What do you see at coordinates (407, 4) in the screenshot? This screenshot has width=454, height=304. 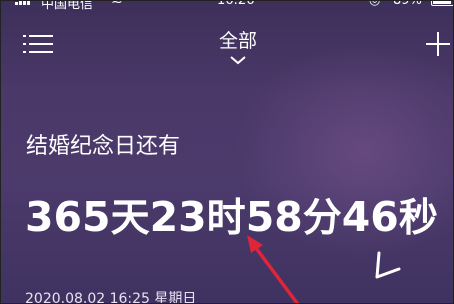 I see `battery-percent: 89%` at bounding box center [407, 4].